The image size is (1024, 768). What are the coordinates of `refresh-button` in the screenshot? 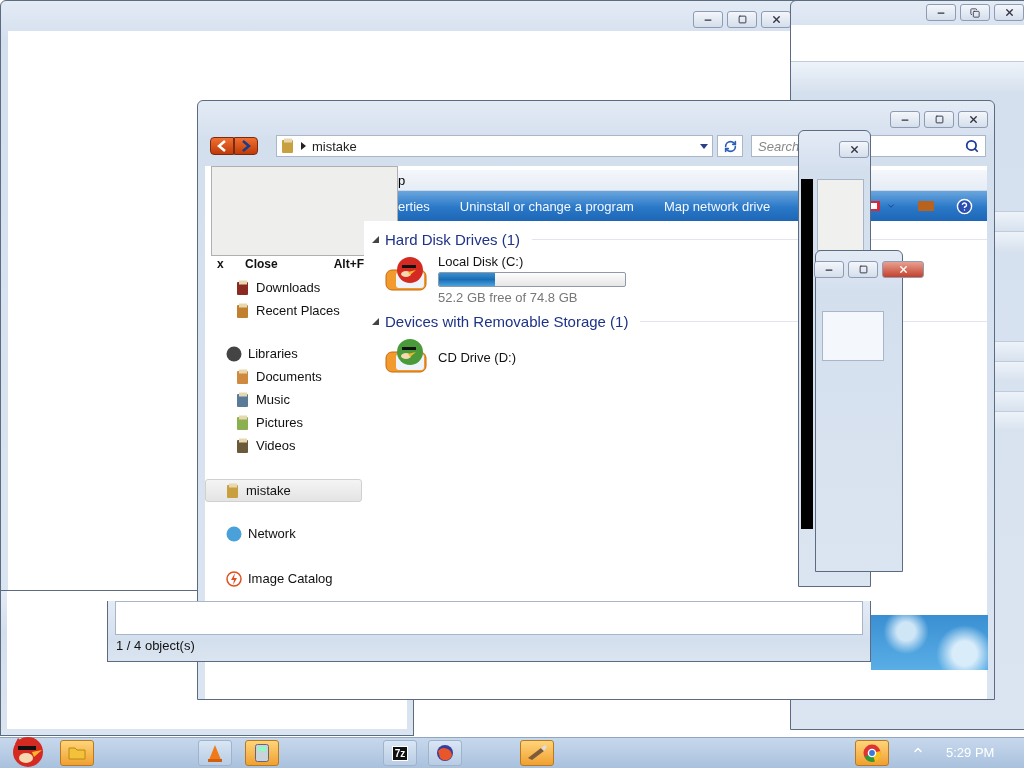 It's located at (730, 146).